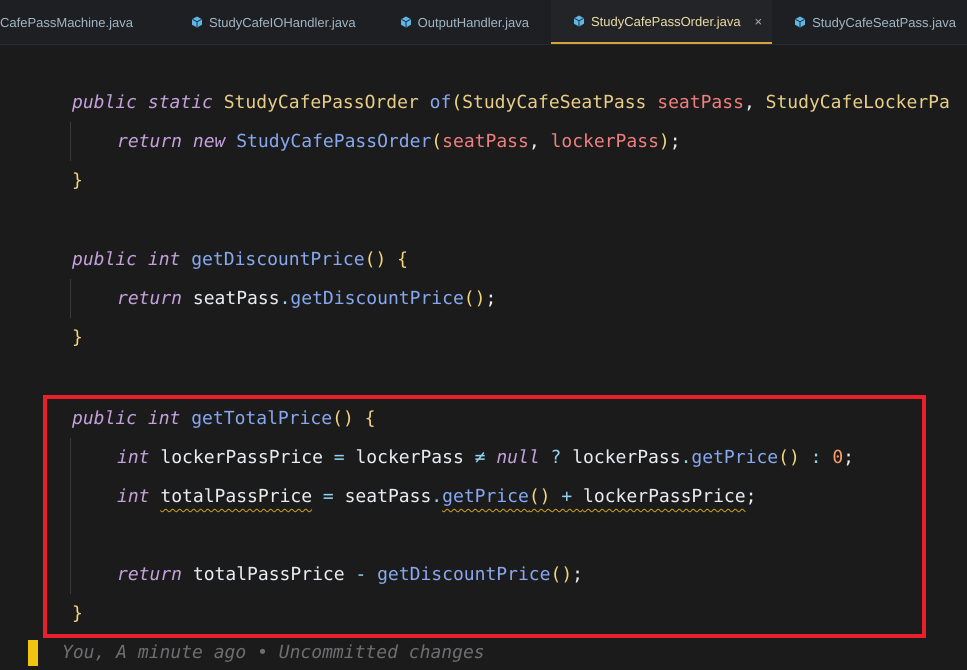 This screenshot has height=670, width=967. I want to click on code-line: return new StudyCafePassOrder(seatPass, lockerPass);, so click(399, 142).